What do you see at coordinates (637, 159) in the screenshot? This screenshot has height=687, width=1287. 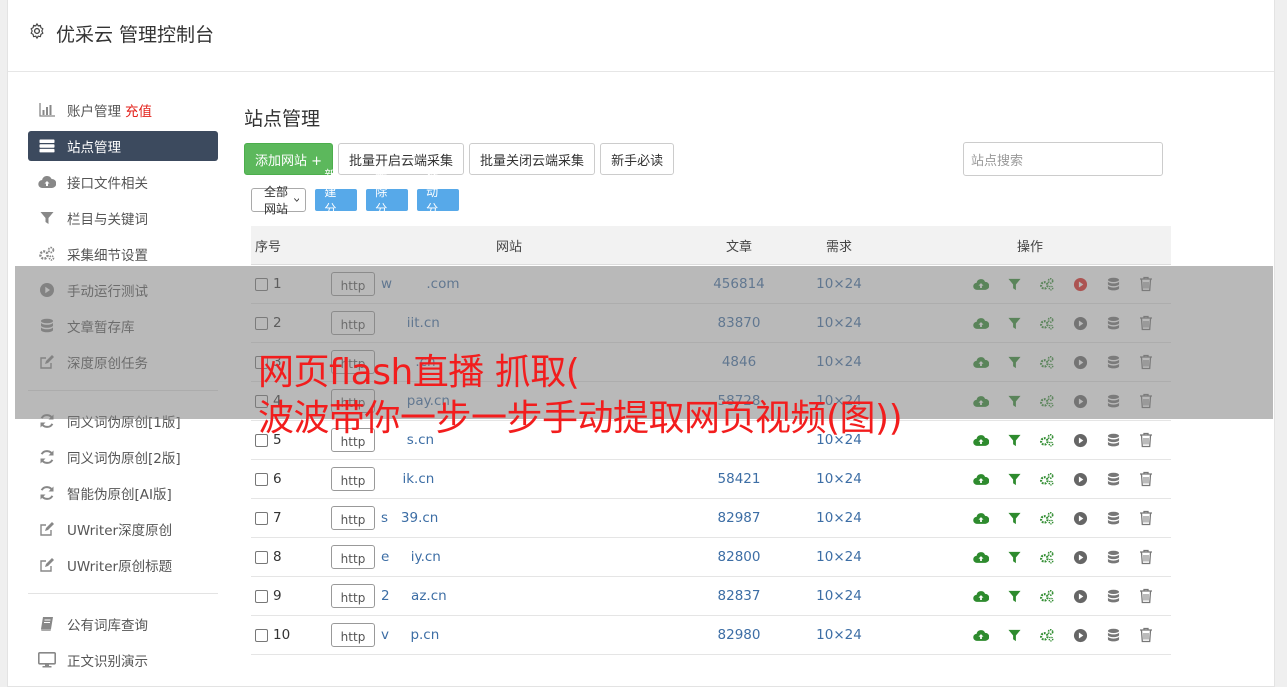 I see `beginner-guide-button: 新手必读` at bounding box center [637, 159].